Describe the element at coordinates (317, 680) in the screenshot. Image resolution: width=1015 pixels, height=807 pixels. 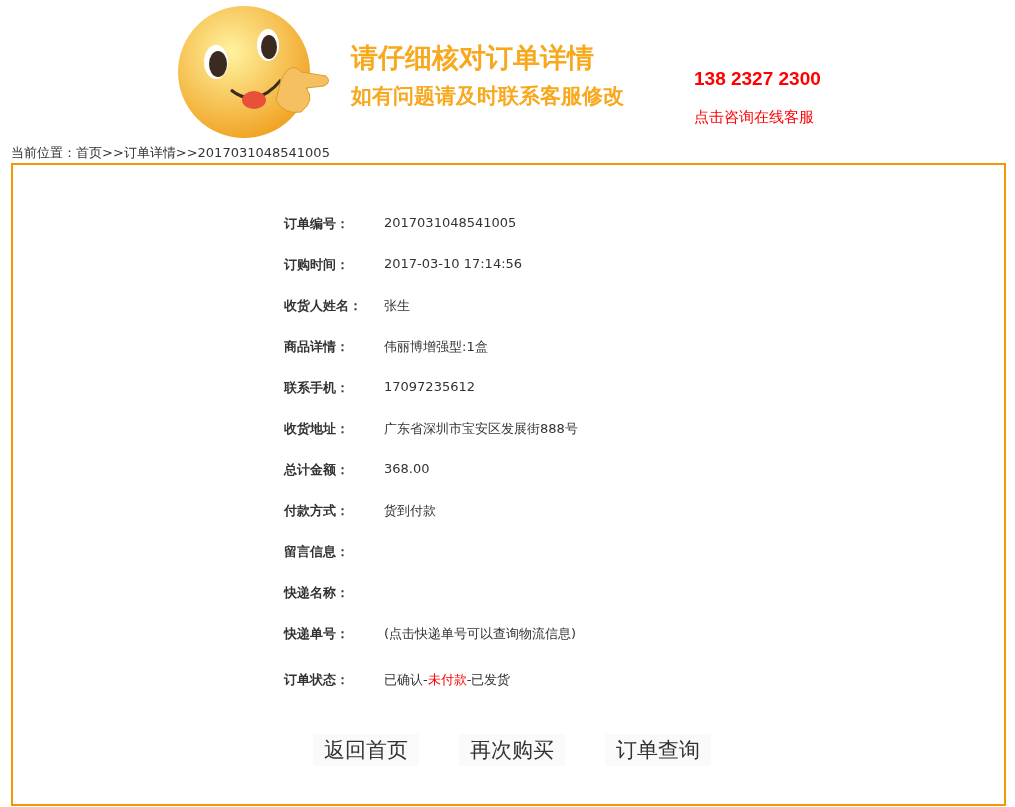
I see `field-label: 订单状态：` at that location.